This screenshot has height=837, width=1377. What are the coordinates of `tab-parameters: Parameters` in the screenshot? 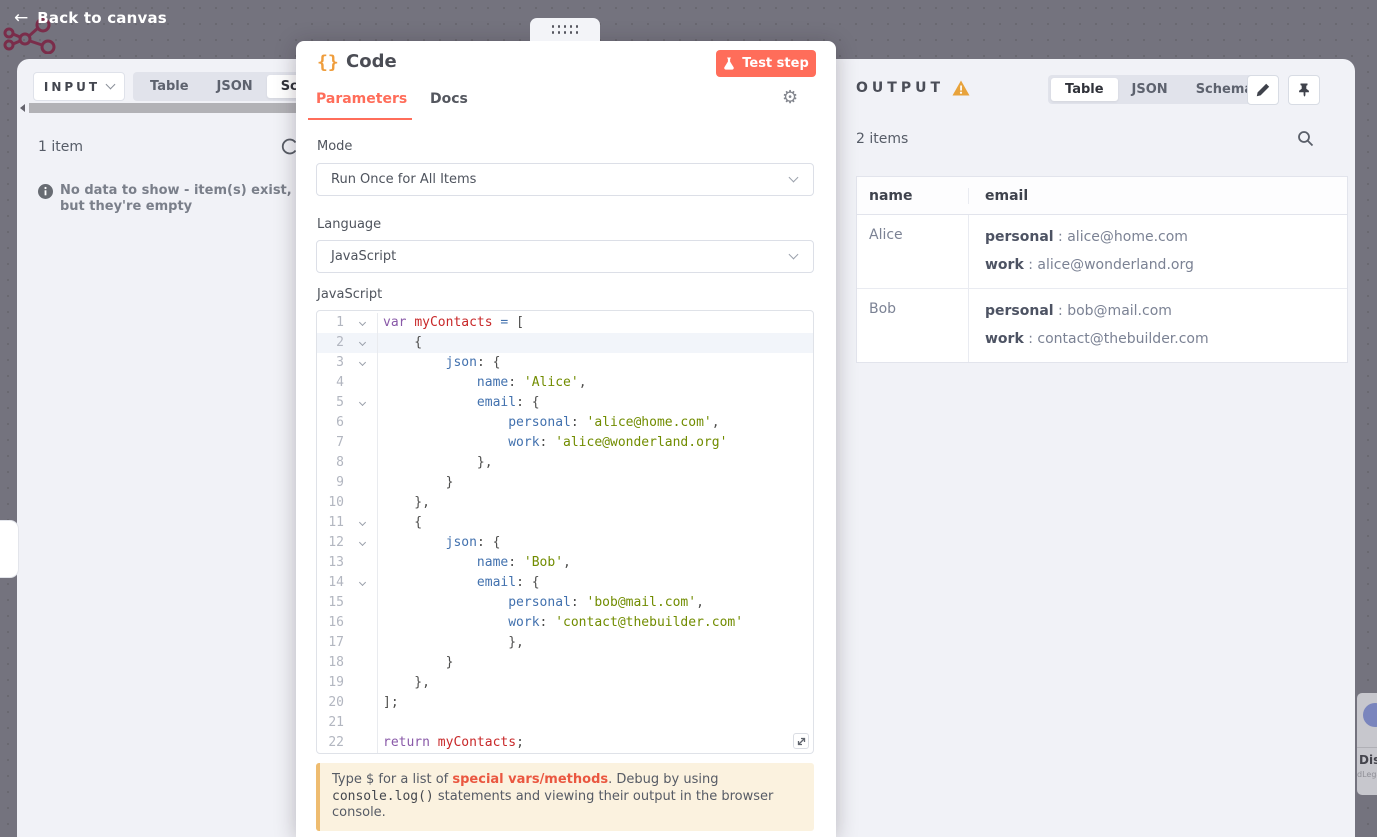 It's located at (361, 99).